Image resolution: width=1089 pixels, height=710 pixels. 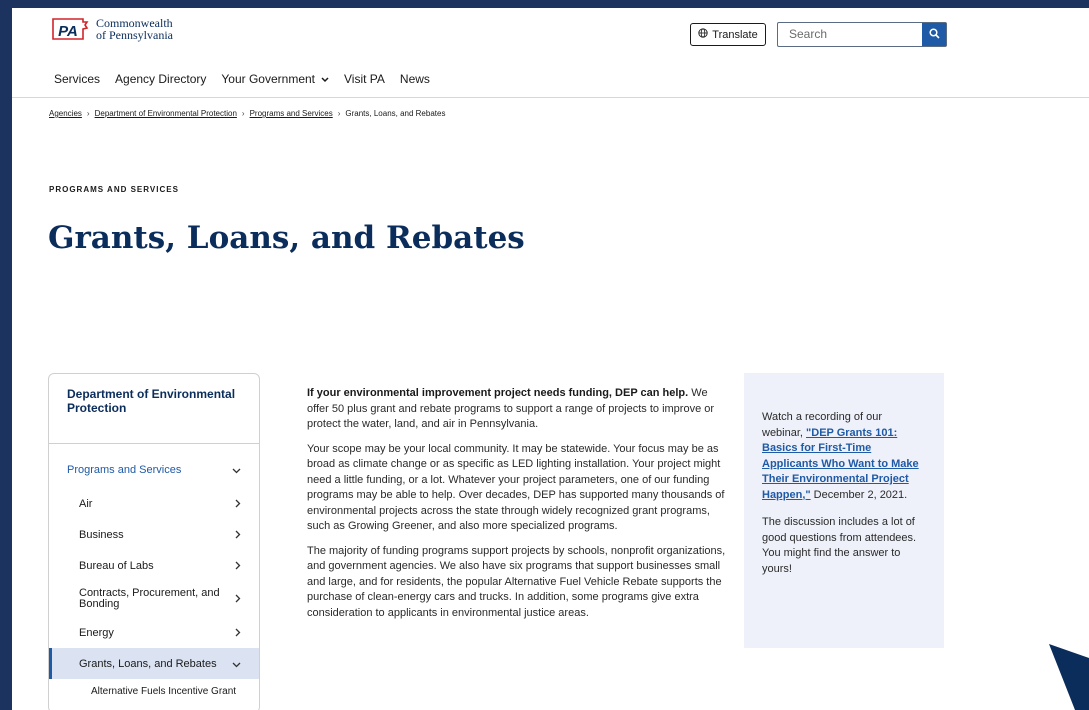 I want to click on search-input: Search, so click(x=850, y=34).